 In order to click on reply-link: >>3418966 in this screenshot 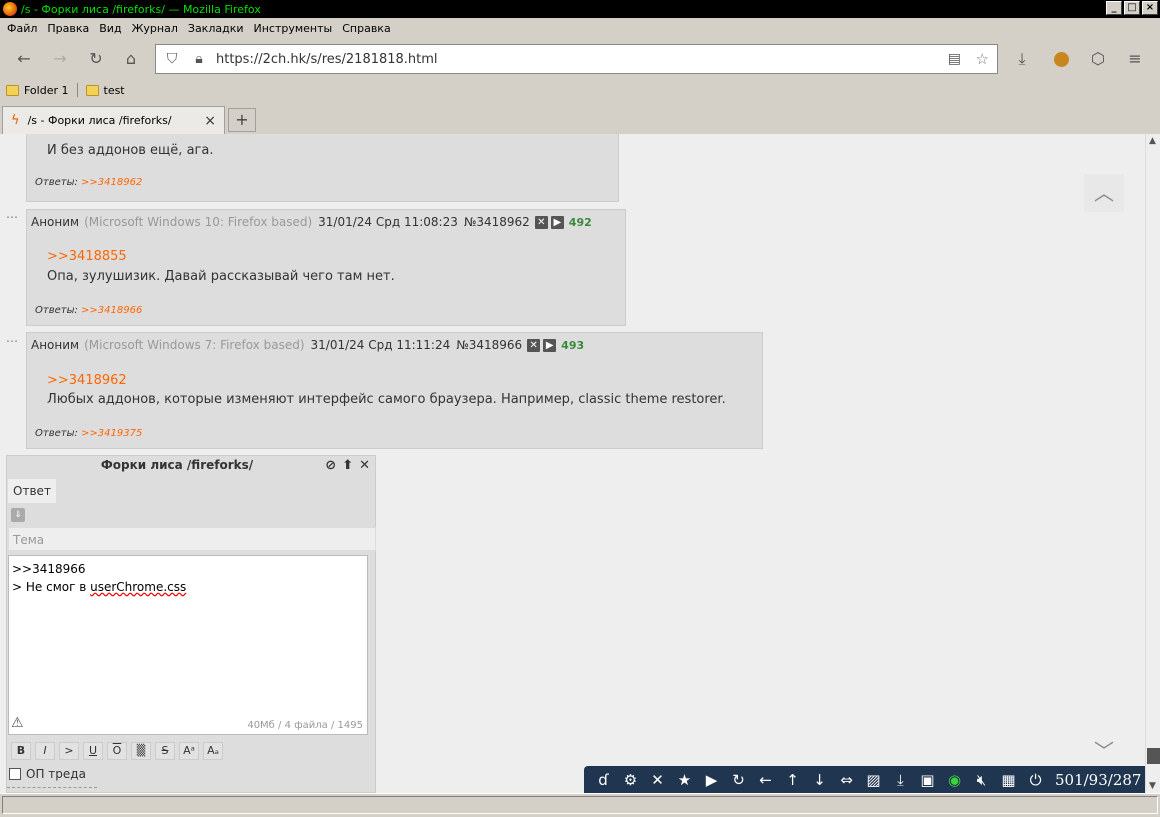, I will do `click(111, 310)`.